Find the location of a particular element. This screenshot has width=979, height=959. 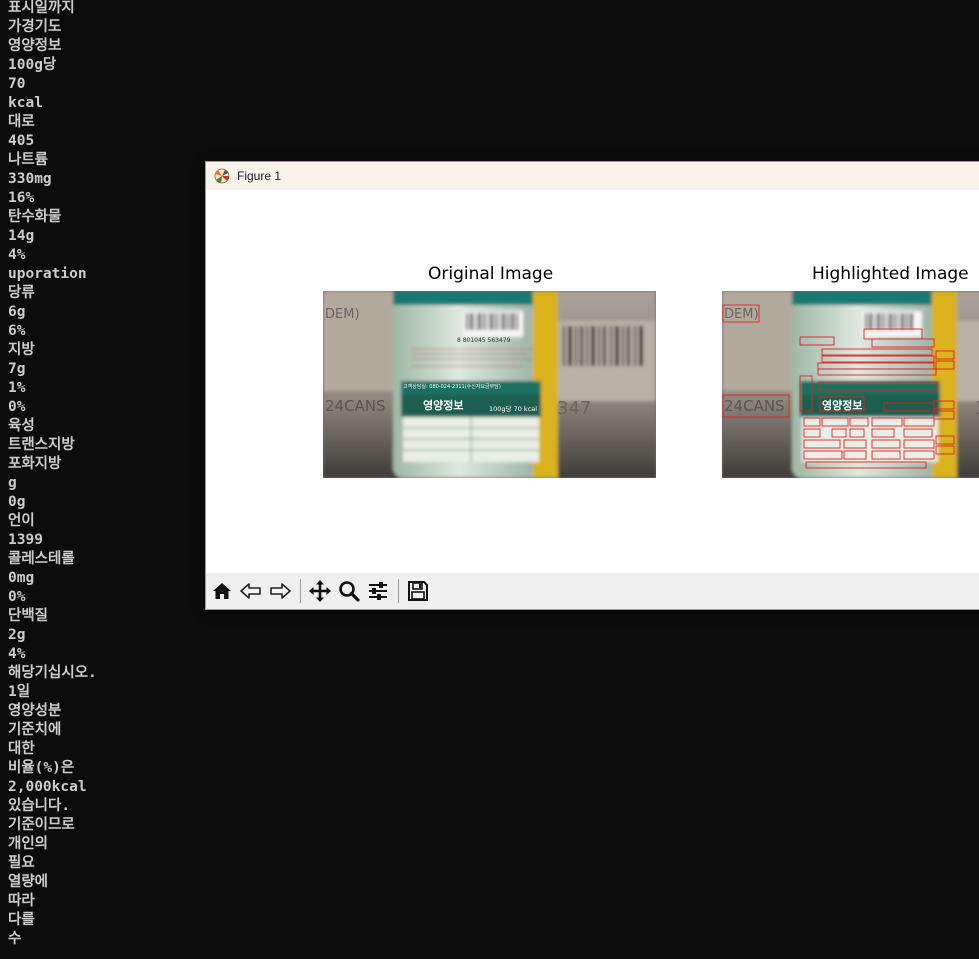

window-title: Figure 1 is located at coordinates (259, 176).